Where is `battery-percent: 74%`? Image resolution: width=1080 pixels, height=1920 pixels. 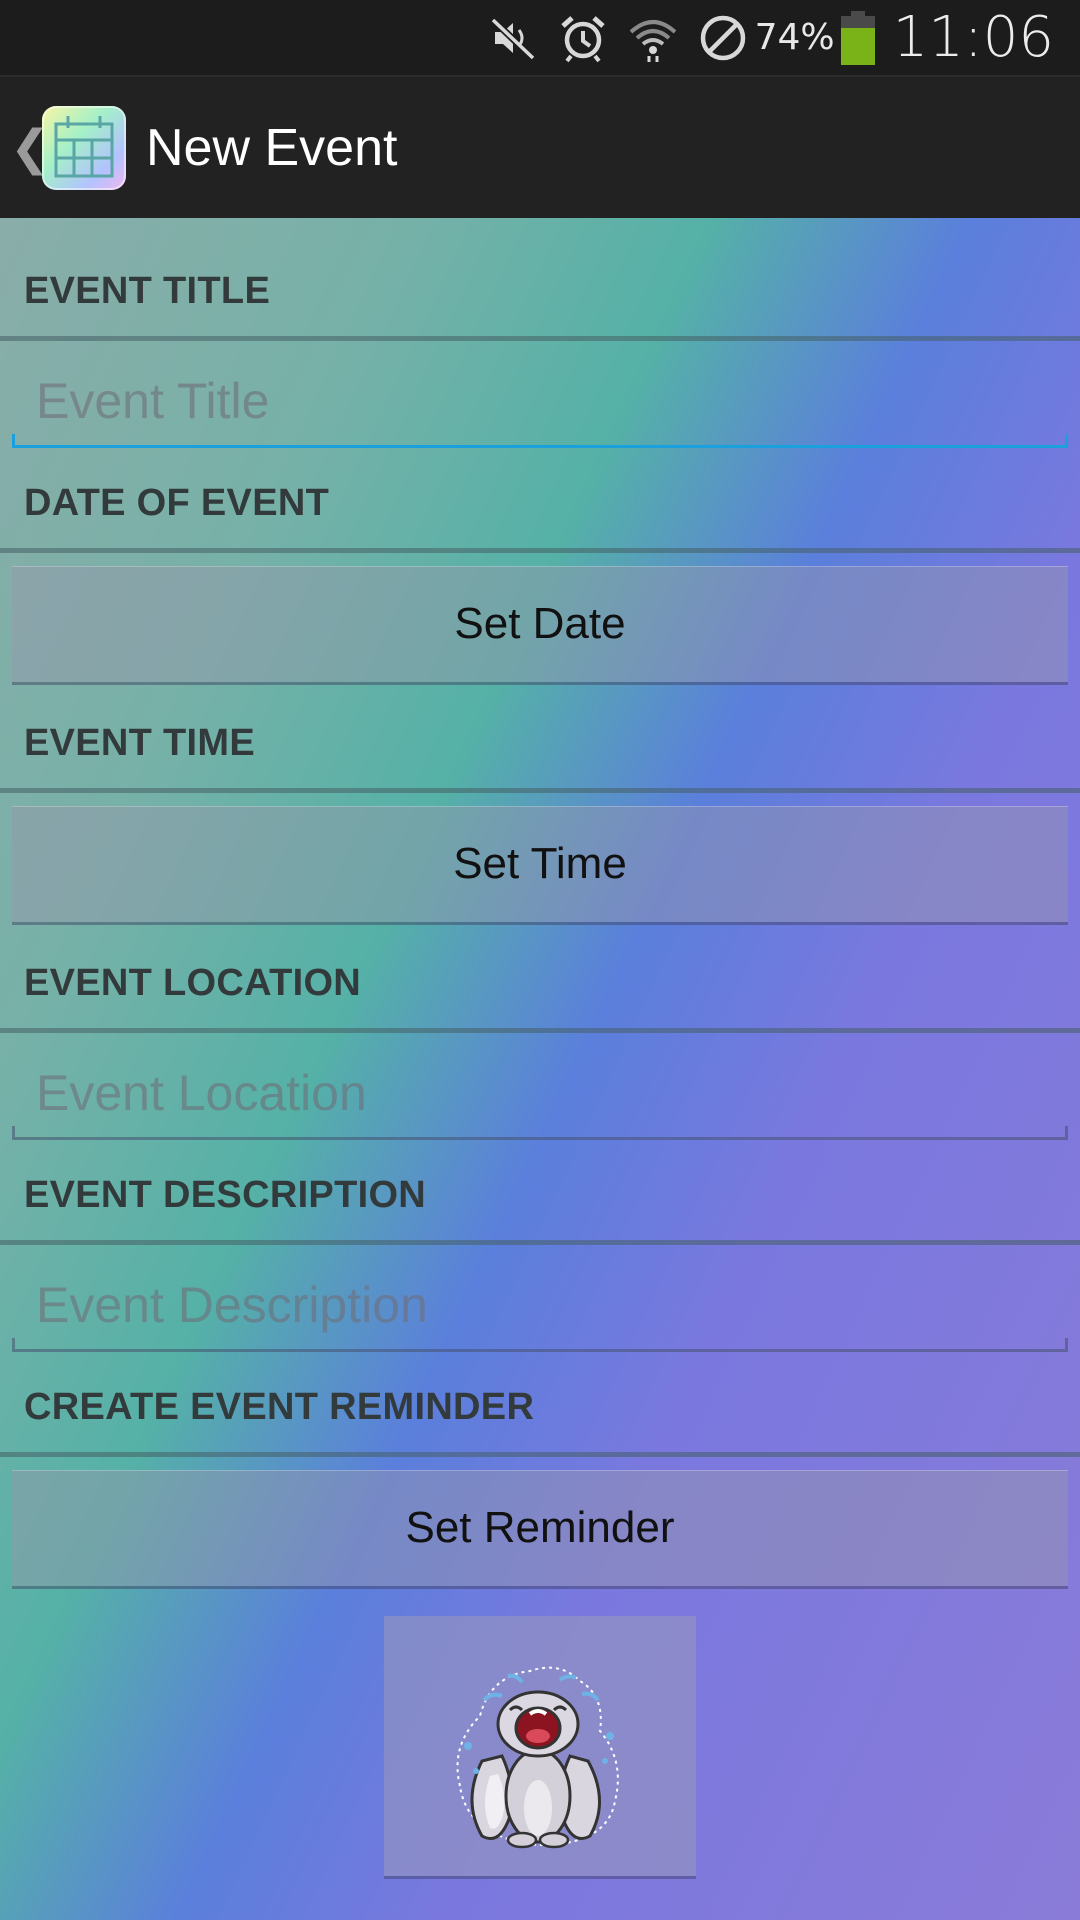
battery-percent: 74% is located at coordinates (794, 37).